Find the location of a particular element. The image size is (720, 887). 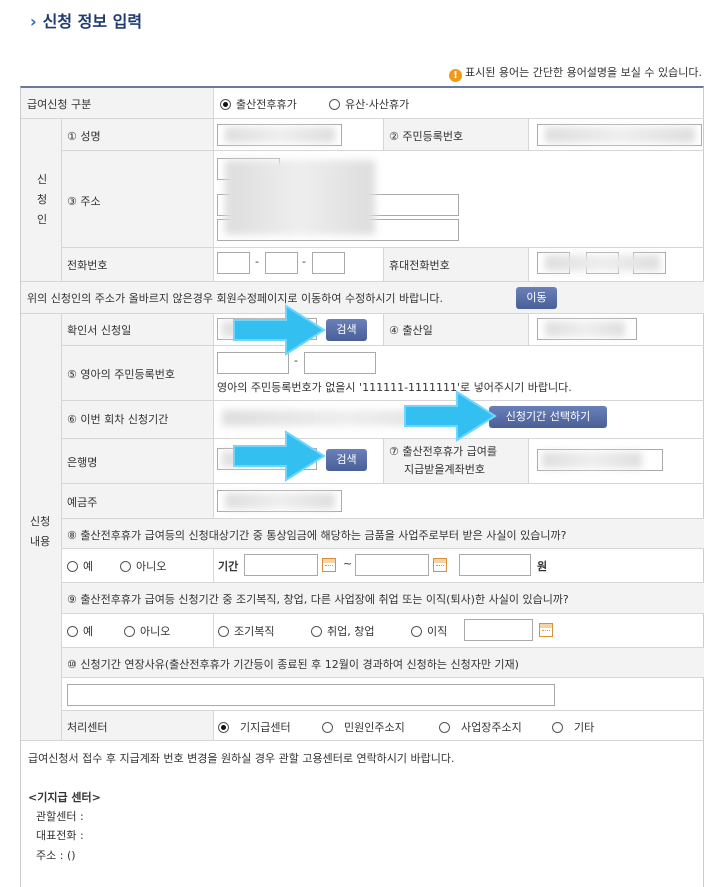

q8-amount-field is located at coordinates (495, 565).